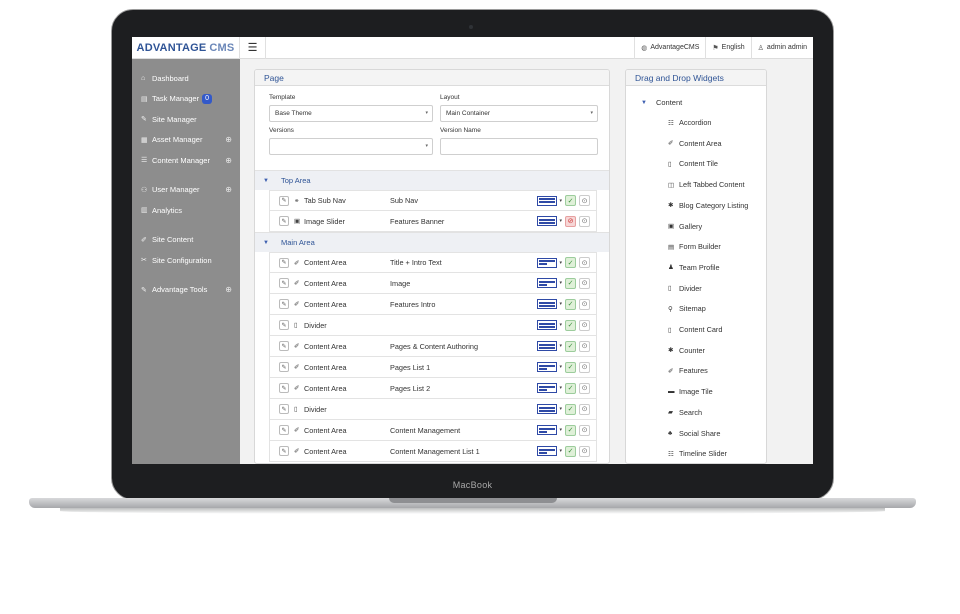  I want to click on widget-item: ☷Timeline Slider, so click(697, 453).